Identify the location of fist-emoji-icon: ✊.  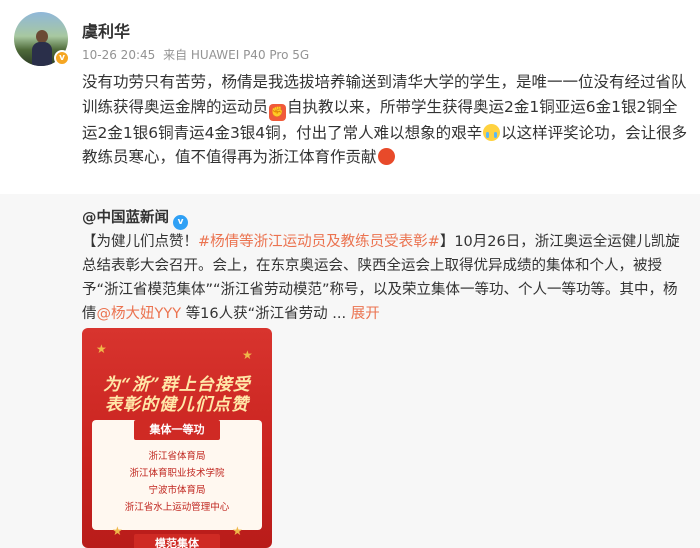
(278, 112).